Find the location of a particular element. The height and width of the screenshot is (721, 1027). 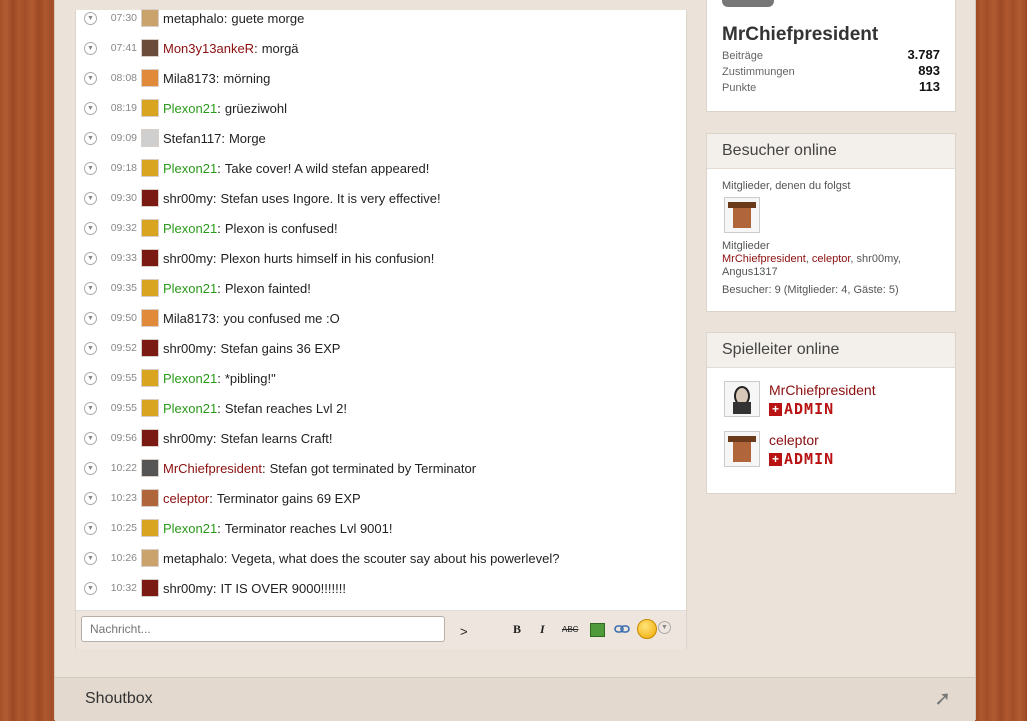

message-user: celeptor is located at coordinates (186, 498).